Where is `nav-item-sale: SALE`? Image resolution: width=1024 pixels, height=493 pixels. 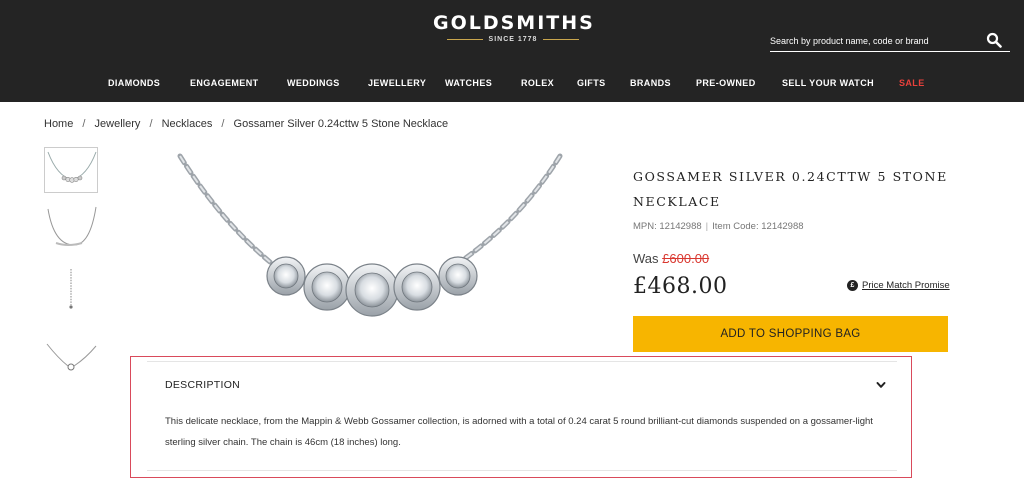 nav-item-sale: SALE is located at coordinates (912, 83).